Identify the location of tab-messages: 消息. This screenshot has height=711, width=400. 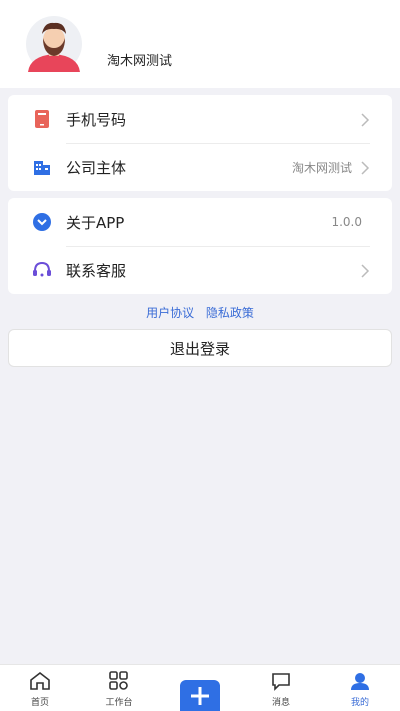
(281, 688).